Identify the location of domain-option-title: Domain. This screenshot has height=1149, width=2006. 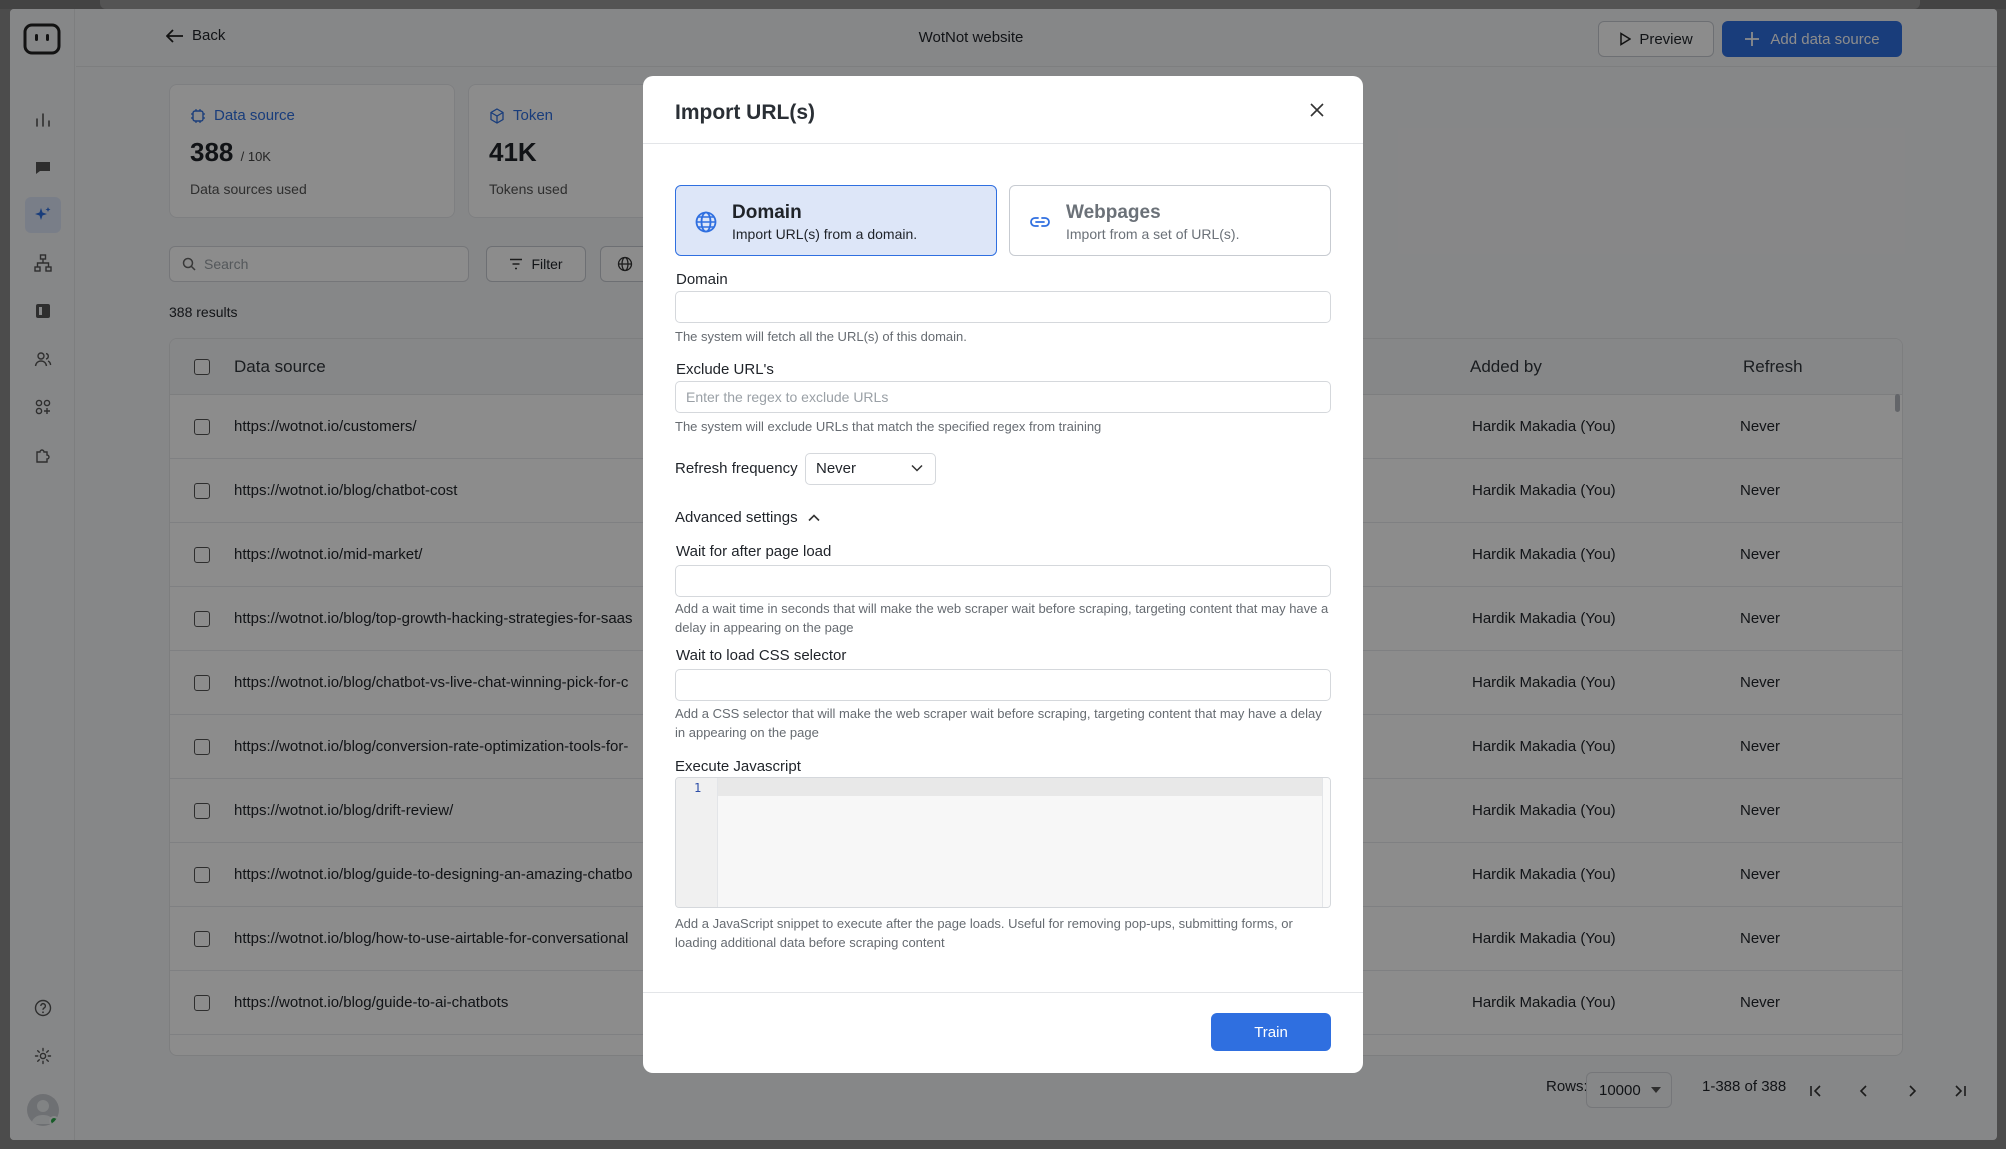
(767, 212).